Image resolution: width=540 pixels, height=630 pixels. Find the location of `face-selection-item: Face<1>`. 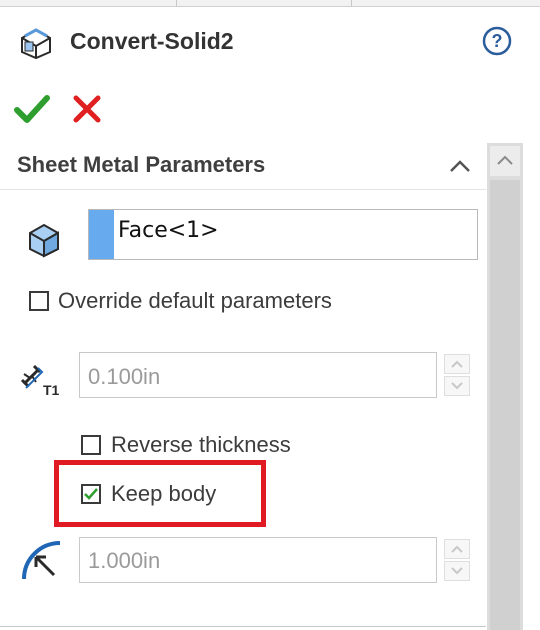

face-selection-item: Face<1> is located at coordinates (168, 230).